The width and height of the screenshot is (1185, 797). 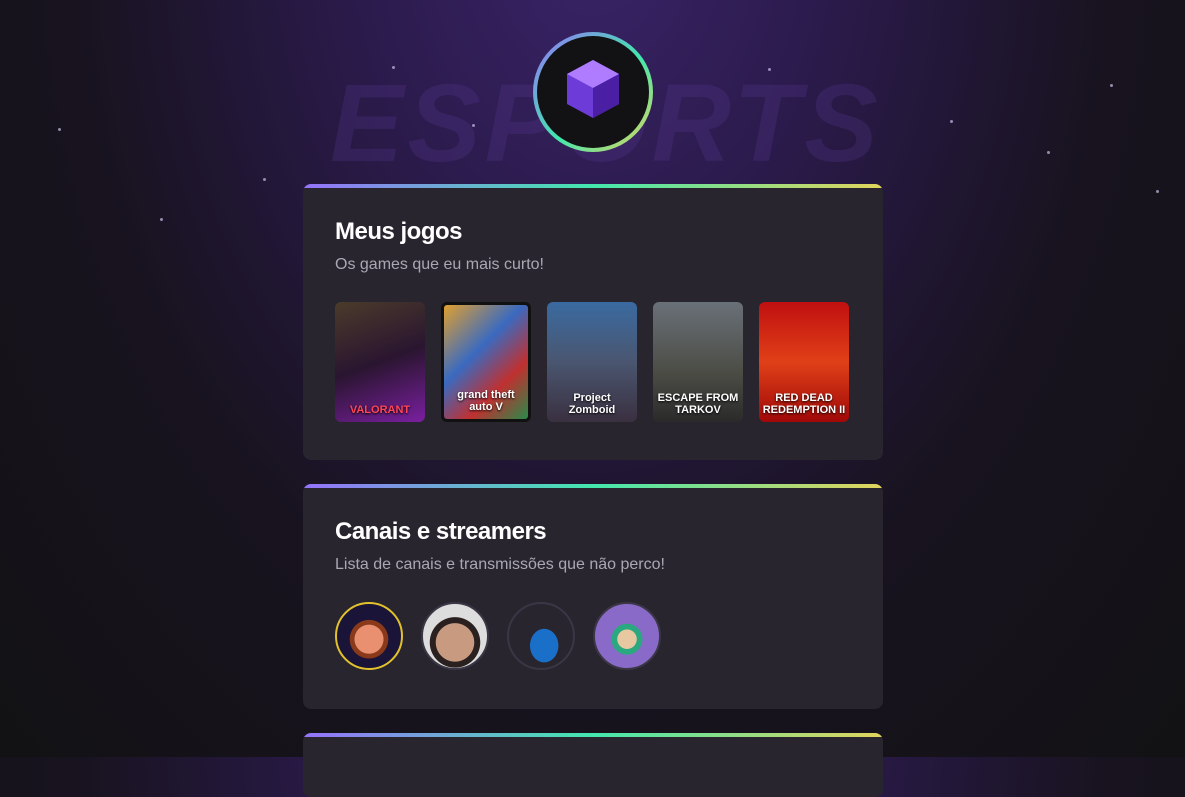 I want to click on games-subtitle: Os games que eu mais curto!, so click(x=439, y=264).